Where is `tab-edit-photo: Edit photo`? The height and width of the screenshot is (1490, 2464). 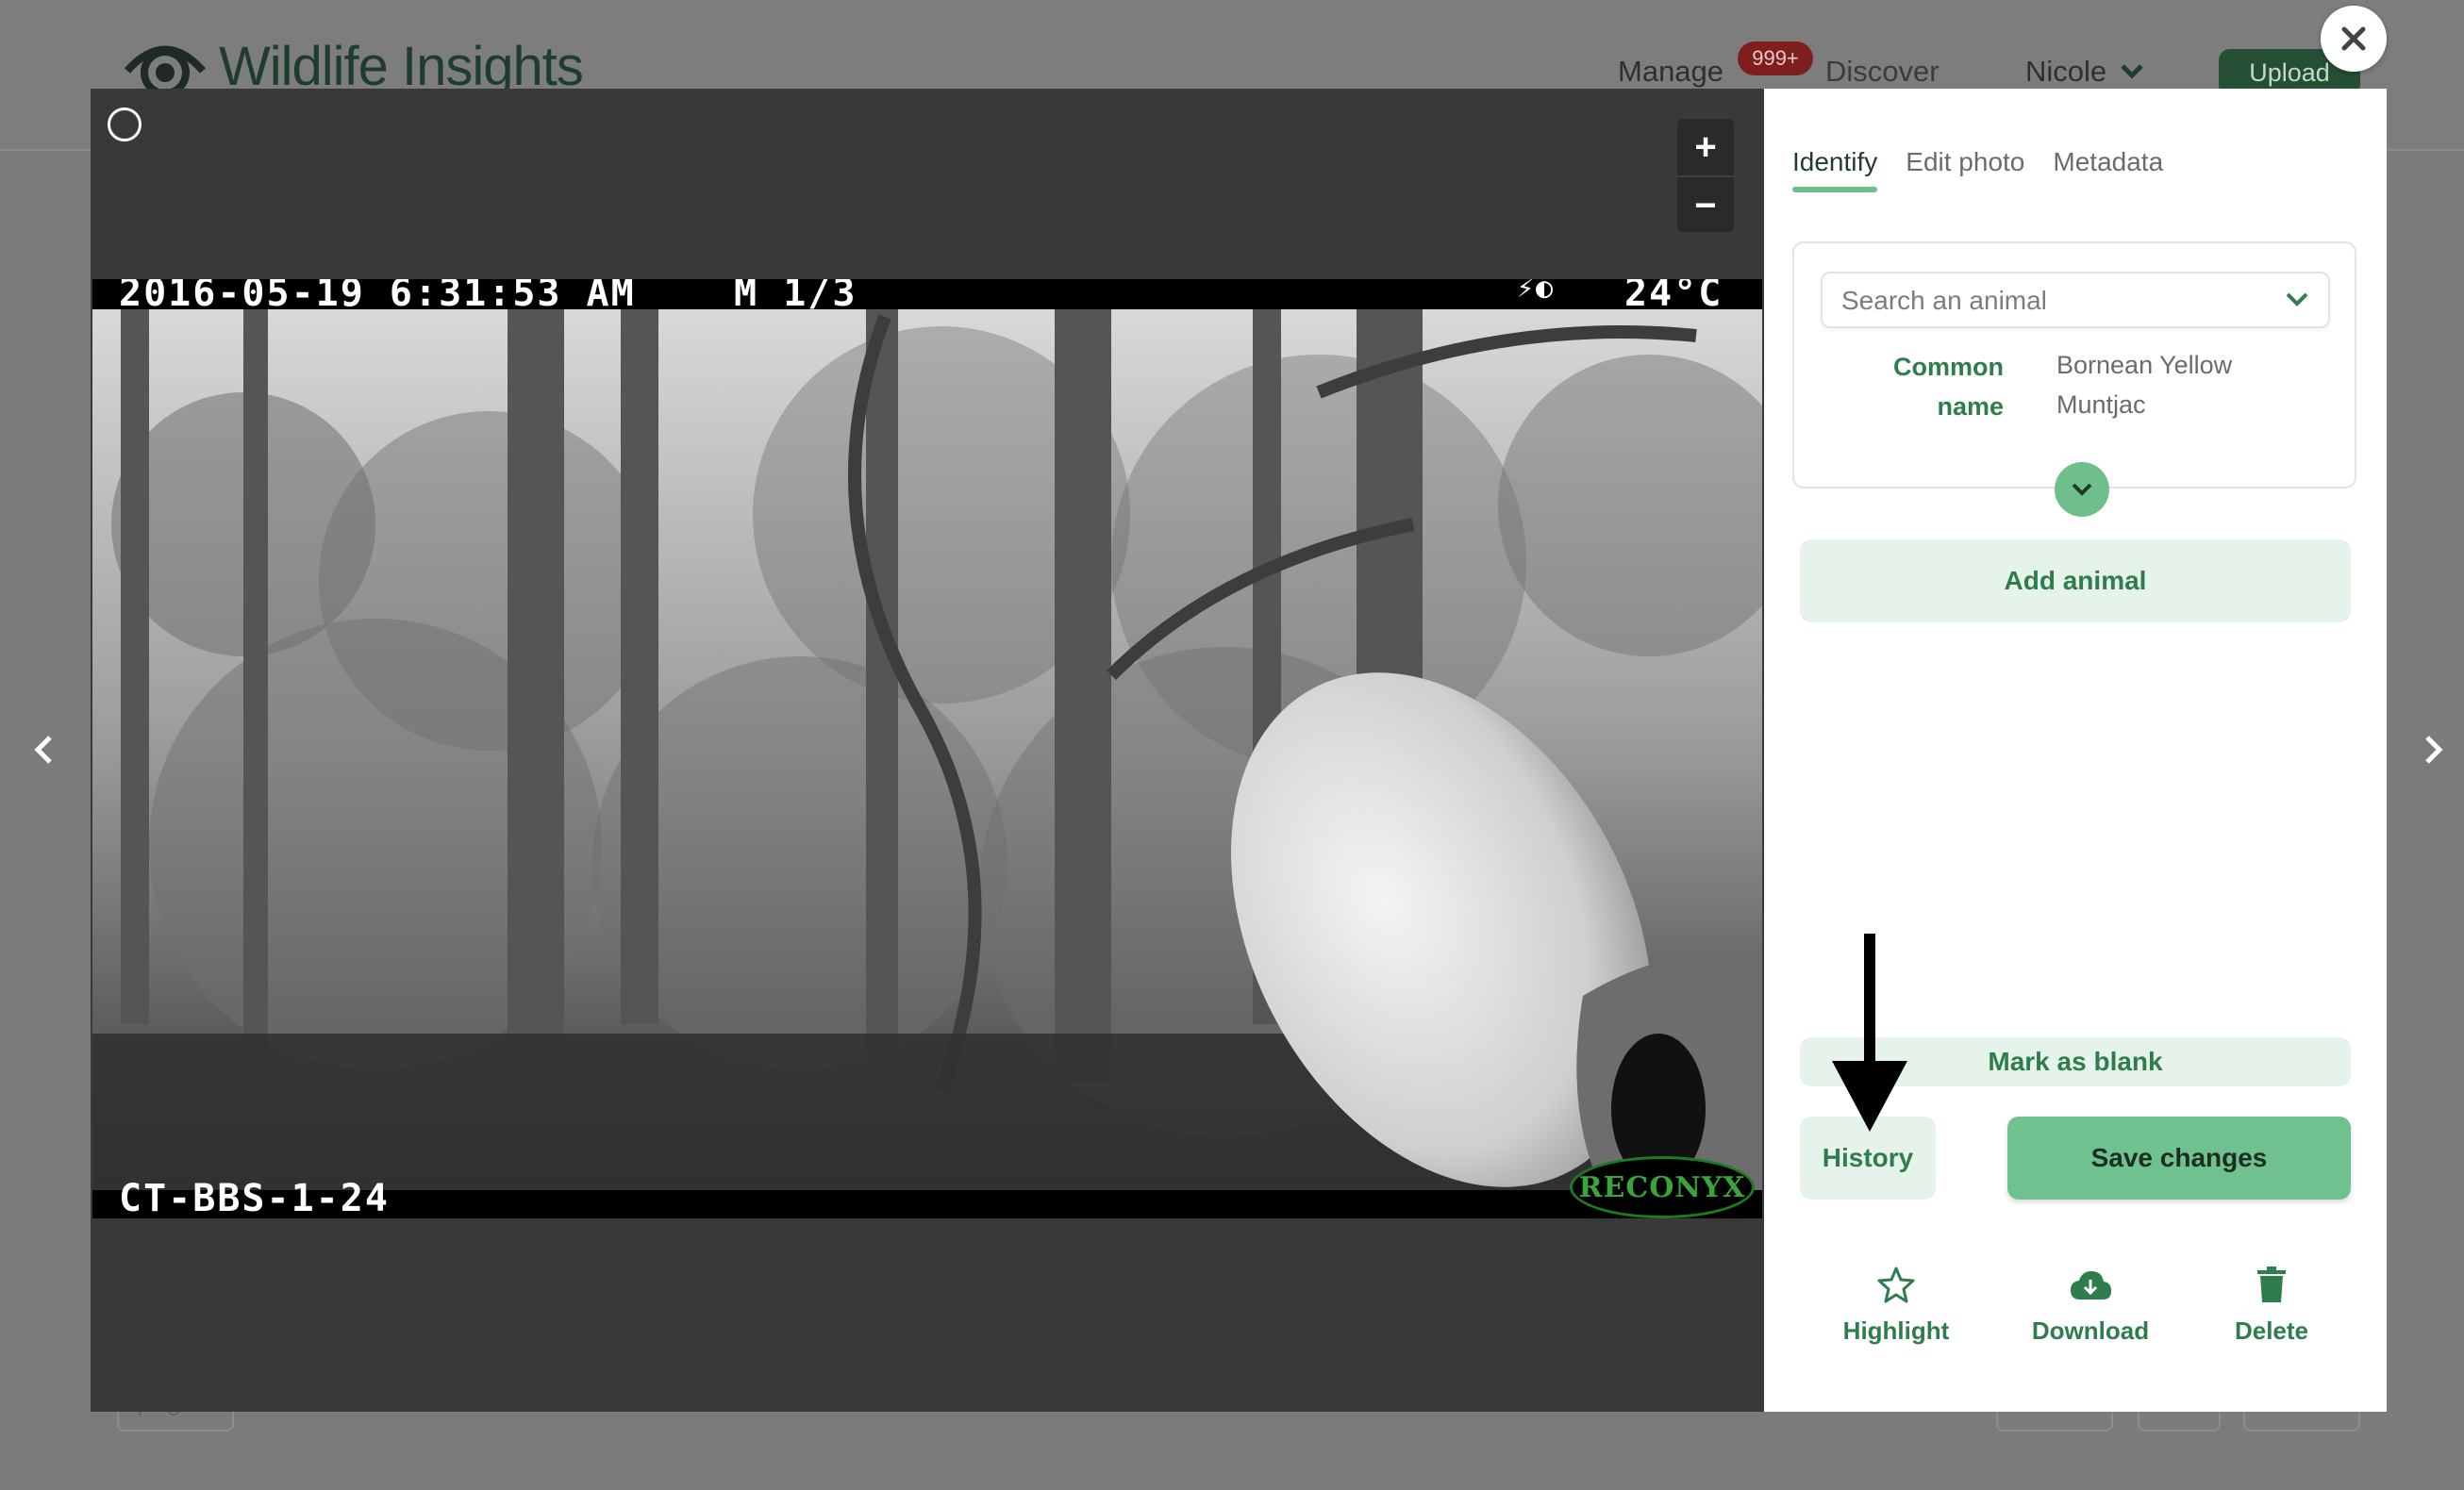 tab-edit-photo: Edit photo is located at coordinates (1965, 162).